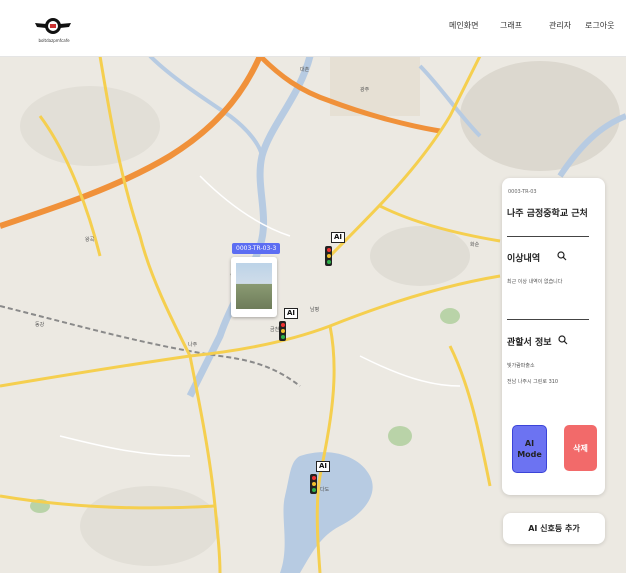 Image resolution: width=626 pixels, height=573 pixels. I want to click on ai-mode-label-line2: Mode, so click(529, 454).